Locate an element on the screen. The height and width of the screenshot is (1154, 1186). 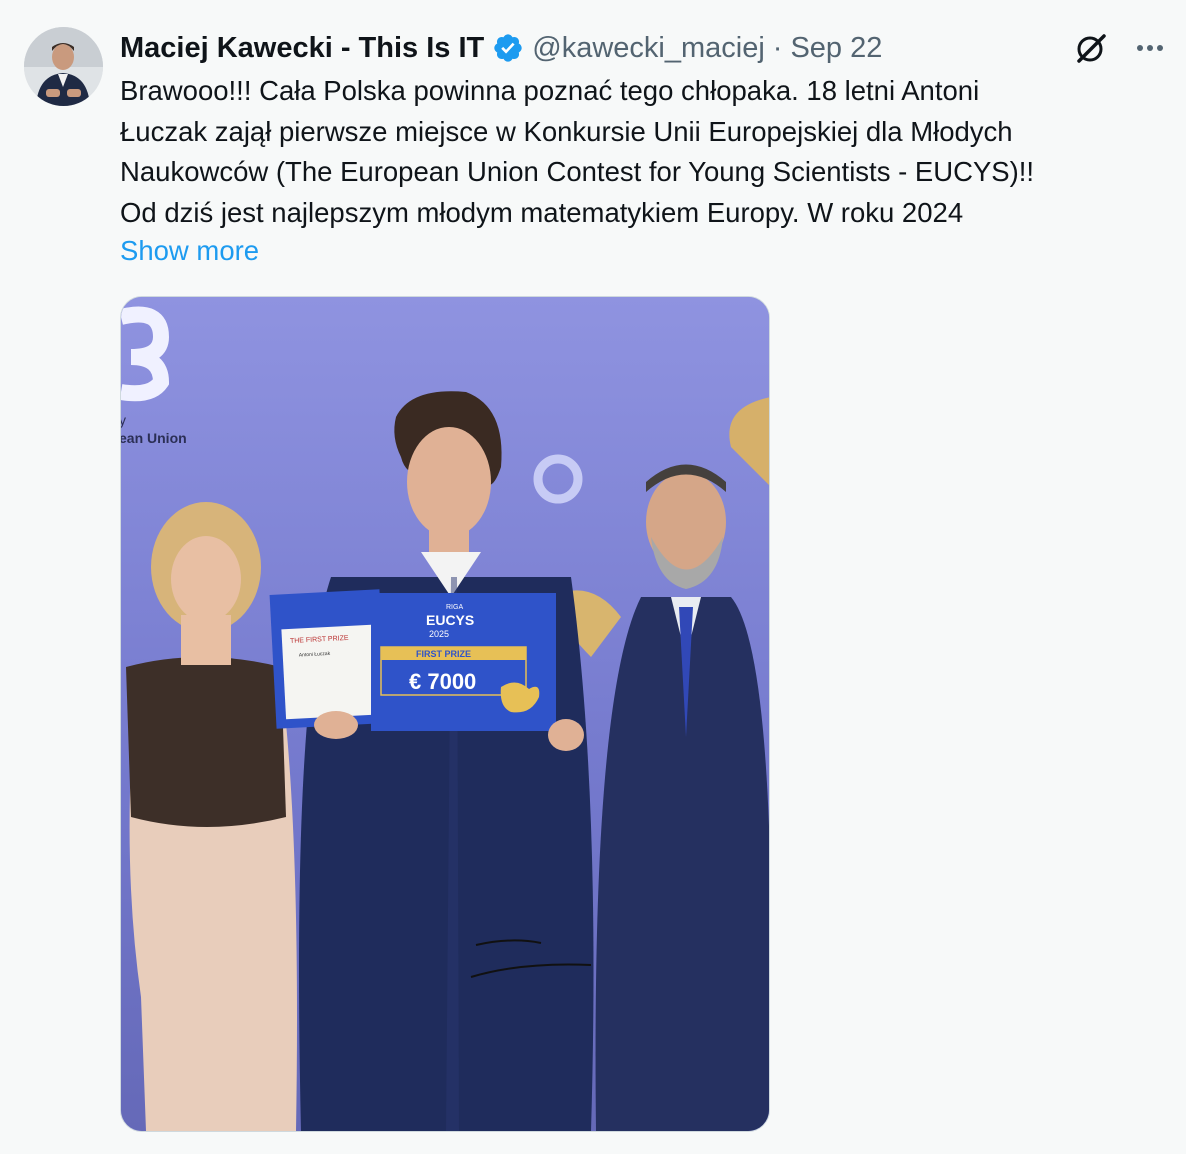
show-more-link: Show more is located at coordinates (189, 251).